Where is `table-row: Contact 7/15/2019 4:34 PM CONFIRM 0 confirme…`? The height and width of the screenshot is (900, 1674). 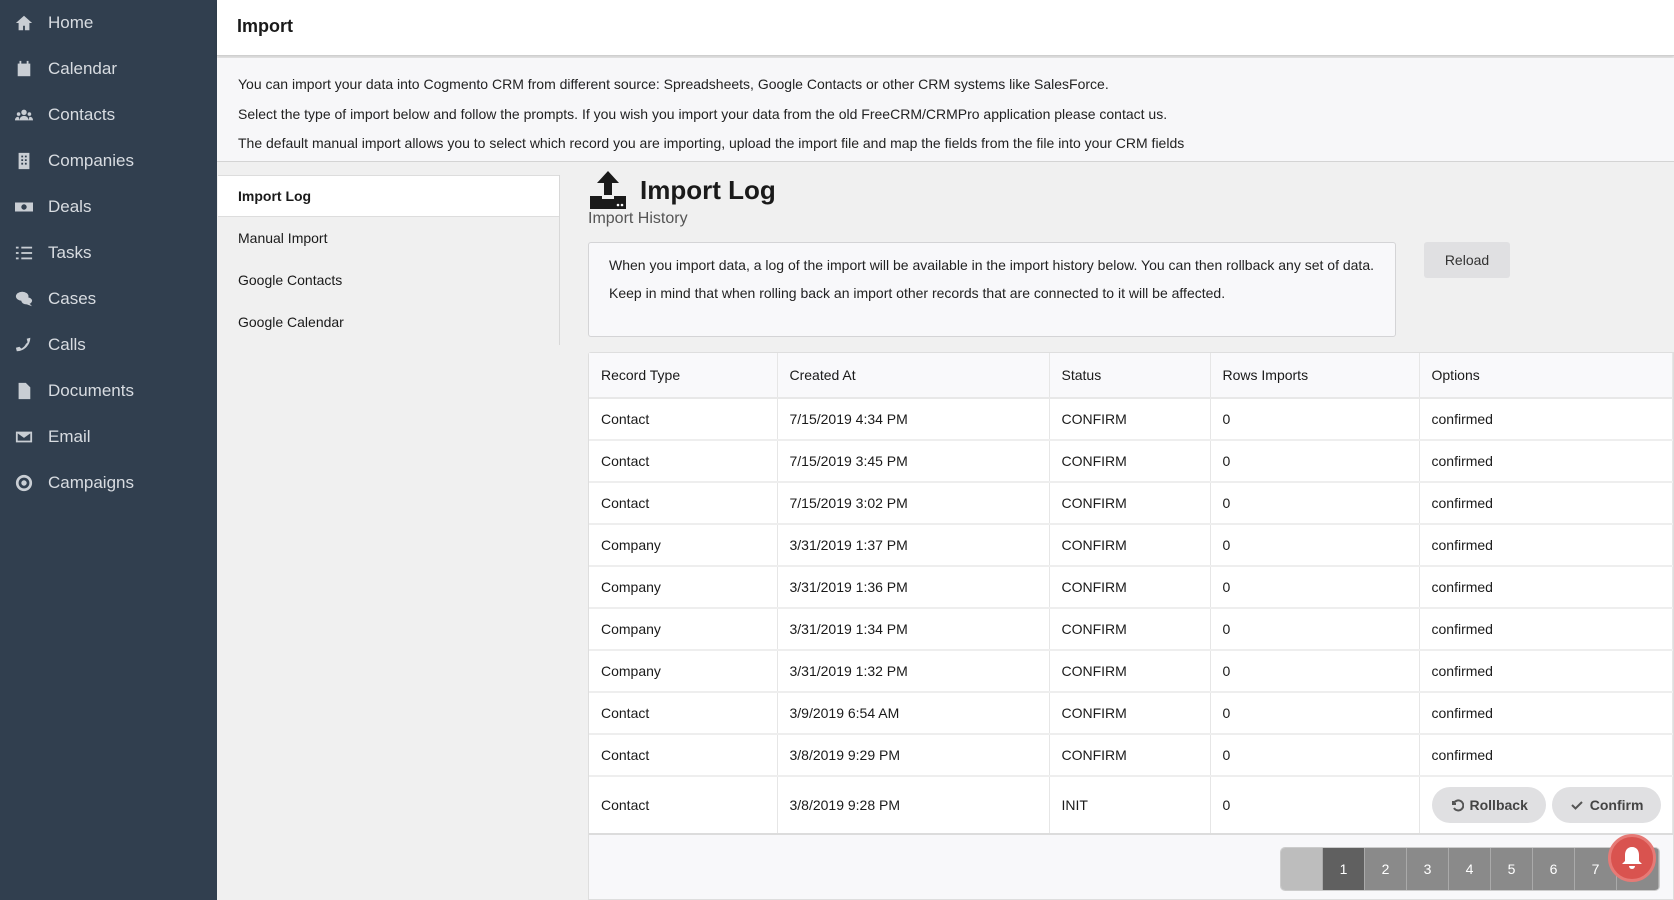 table-row: Contact 7/15/2019 4:34 PM CONFIRM 0 confirme… is located at coordinates (1131, 419).